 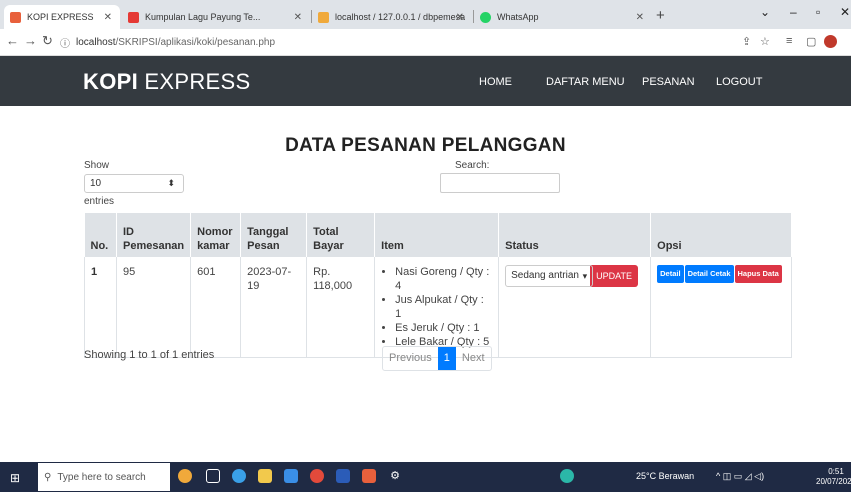 What do you see at coordinates (100, 307) in the screenshot?
I see `cell-no: 1` at bounding box center [100, 307].